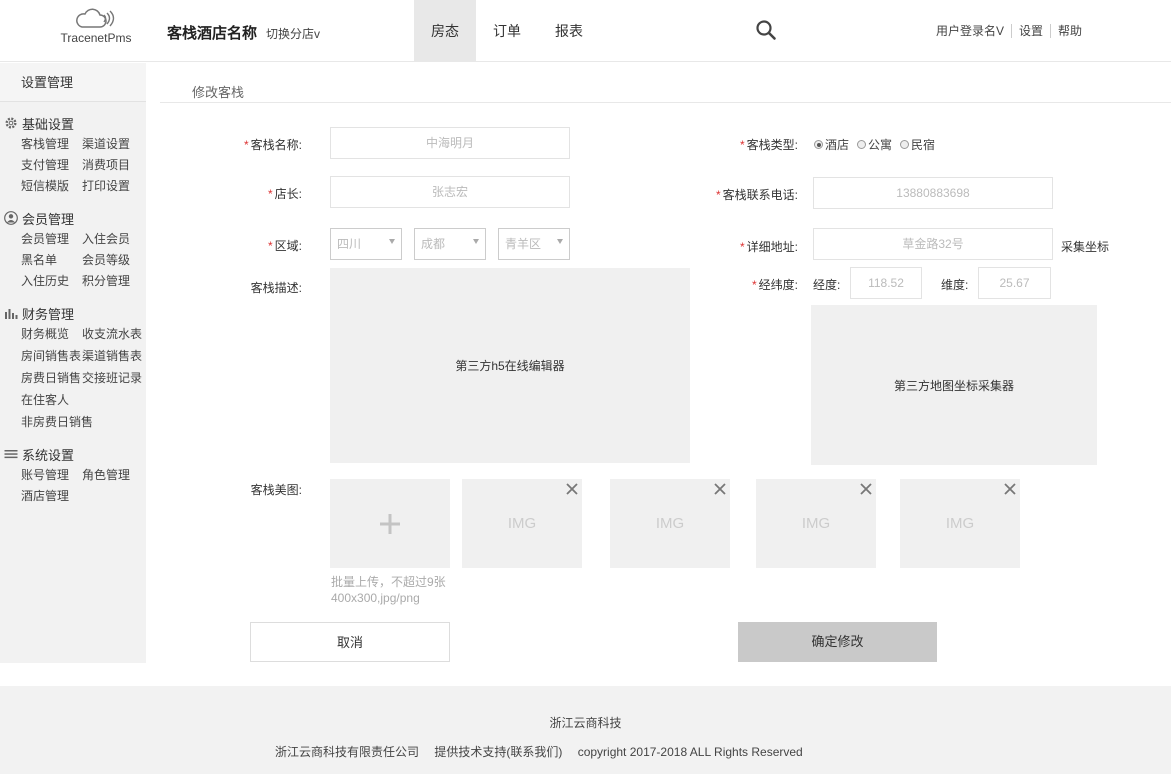 This screenshot has height=774, width=1171. Describe the element at coordinates (366, 244) in the screenshot. I see `province-select: 四川` at that location.